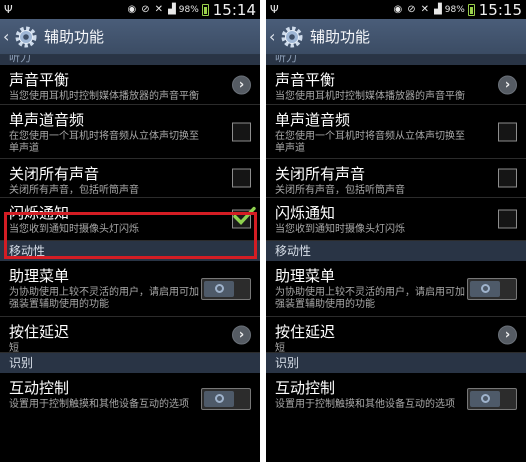 This screenshot has height=462, width=526. What do you see at coordinates (234, 9) in the screenshot?
I see `clock: 15:14` at bounding box center [234, 9].